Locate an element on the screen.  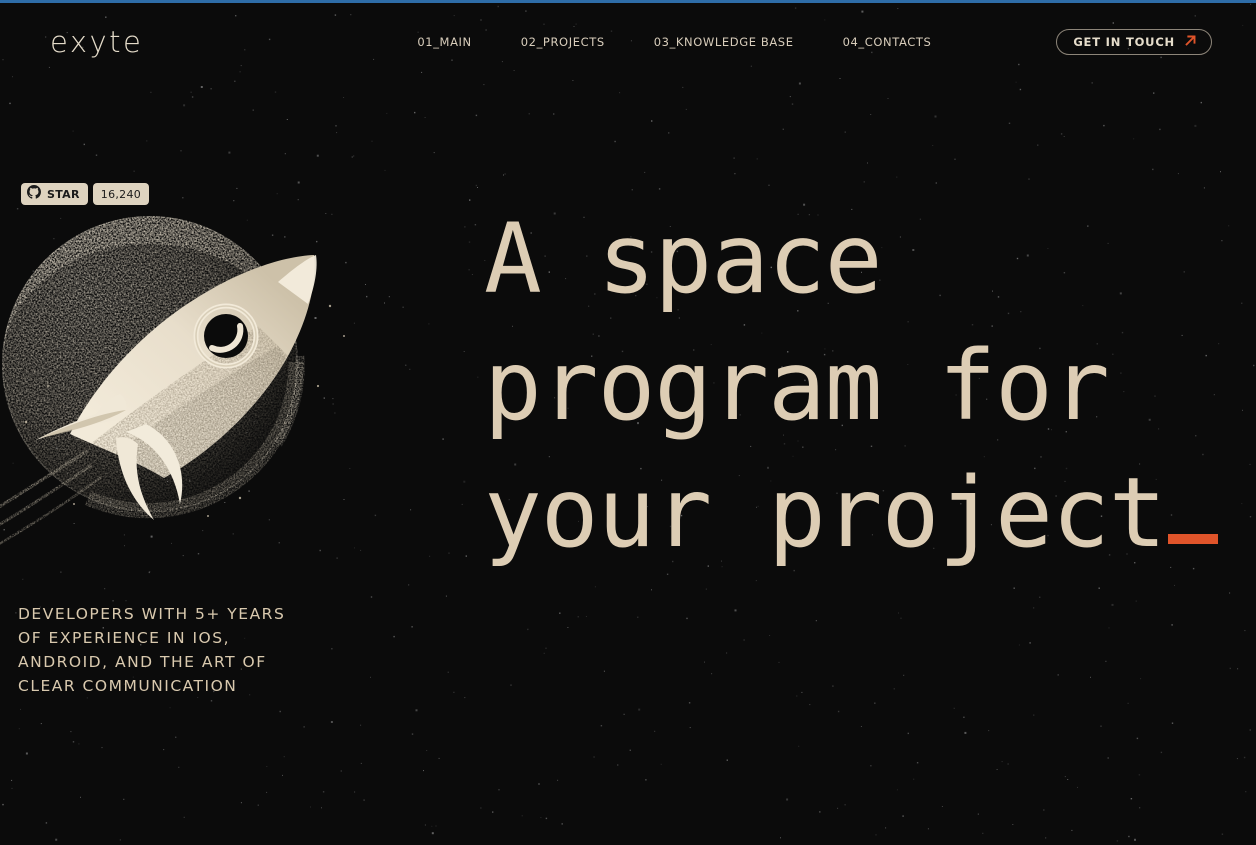
nav-item-main: 01_MAIN is located at coordinates (444, 42).